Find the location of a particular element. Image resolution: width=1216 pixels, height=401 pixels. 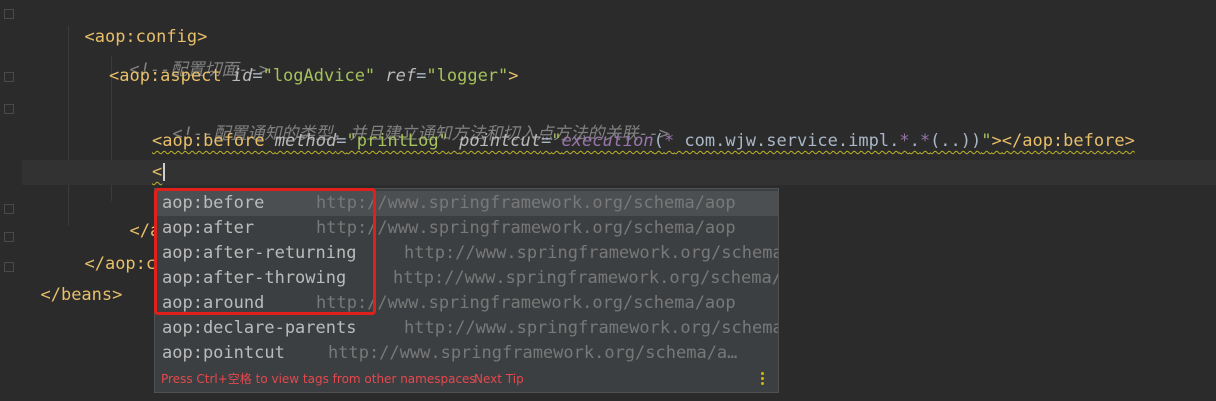

vertical-ellipsis-icon is located at coordinates (763, 379).